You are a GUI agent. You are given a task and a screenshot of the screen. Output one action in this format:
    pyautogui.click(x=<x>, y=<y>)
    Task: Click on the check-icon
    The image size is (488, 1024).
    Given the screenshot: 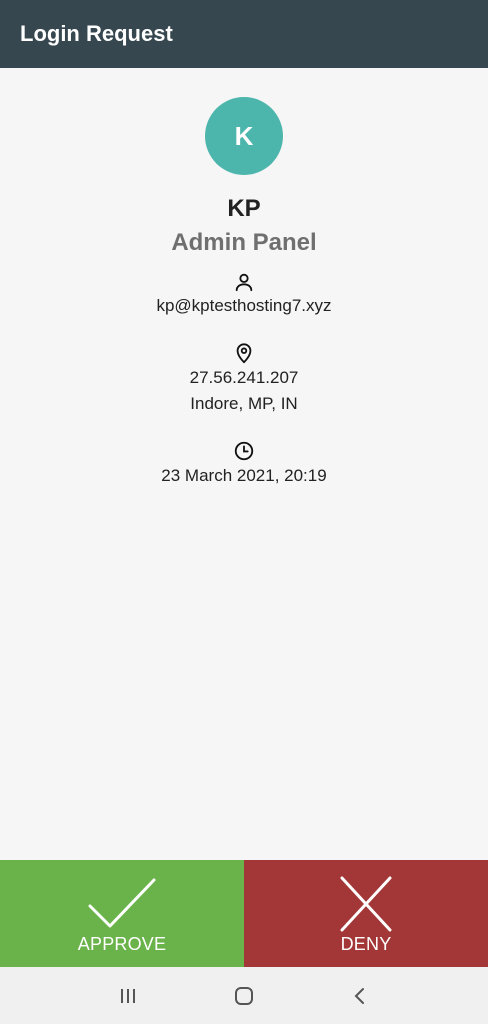 What is the action you would take?
    pyautogui.click(x=122, y=903)
    